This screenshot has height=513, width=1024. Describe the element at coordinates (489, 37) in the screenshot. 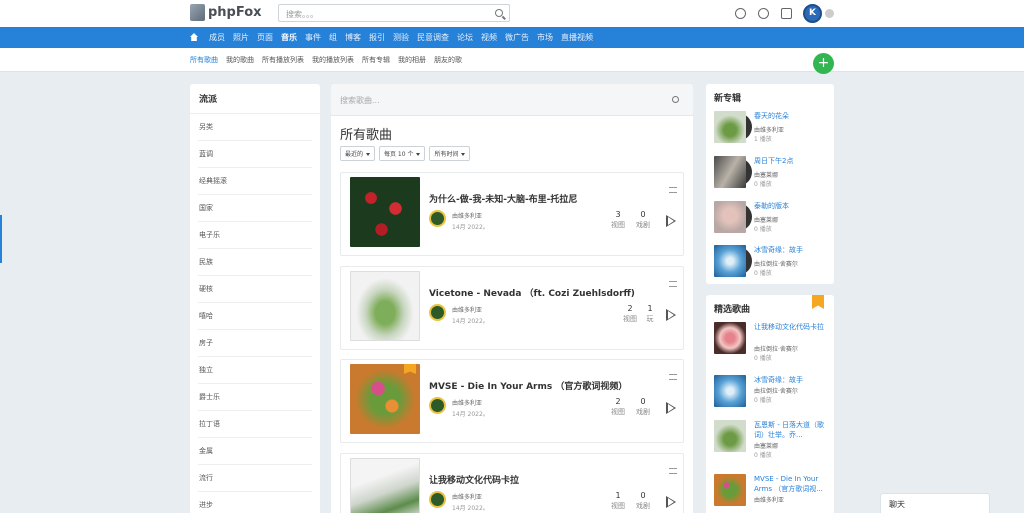

I see `nav-item-videos: 视频` at that location.